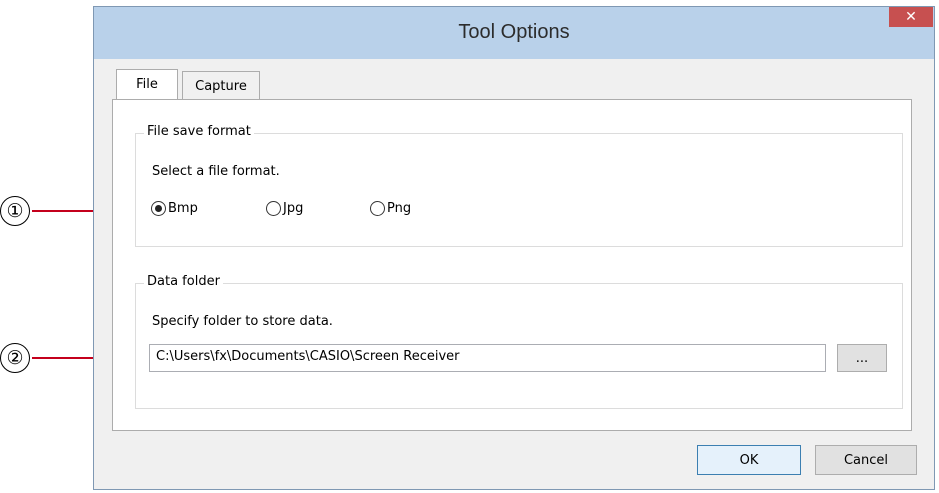  What do you see at coordinates (293, 208) in the screenshot?
I see `radio-label: Jpg` at bounding box center [293, 208].